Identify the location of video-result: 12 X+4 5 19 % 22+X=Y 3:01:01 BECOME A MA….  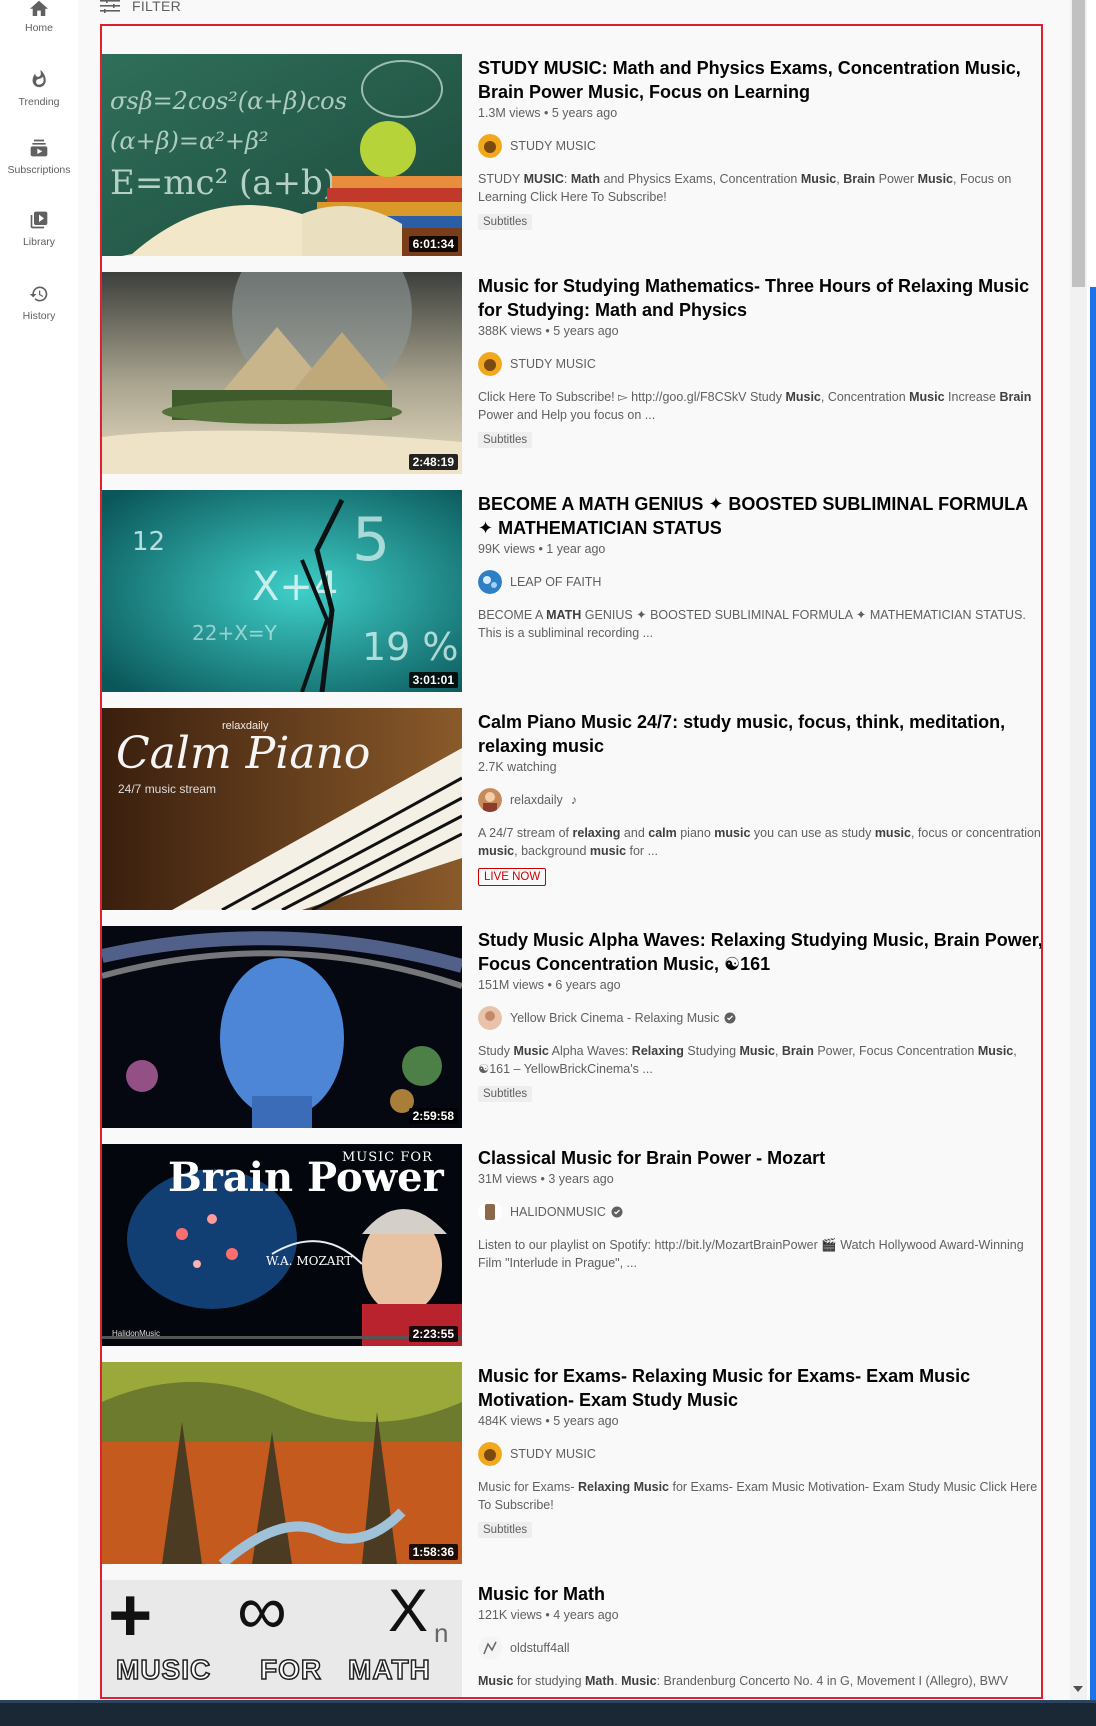
(571, 592).